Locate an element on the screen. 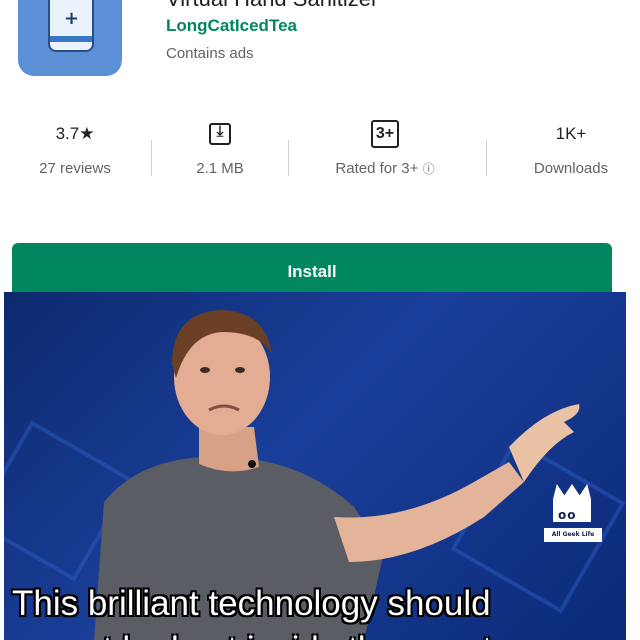  developer-link: LongCatIcedTea is located at coordinates (231, 26).